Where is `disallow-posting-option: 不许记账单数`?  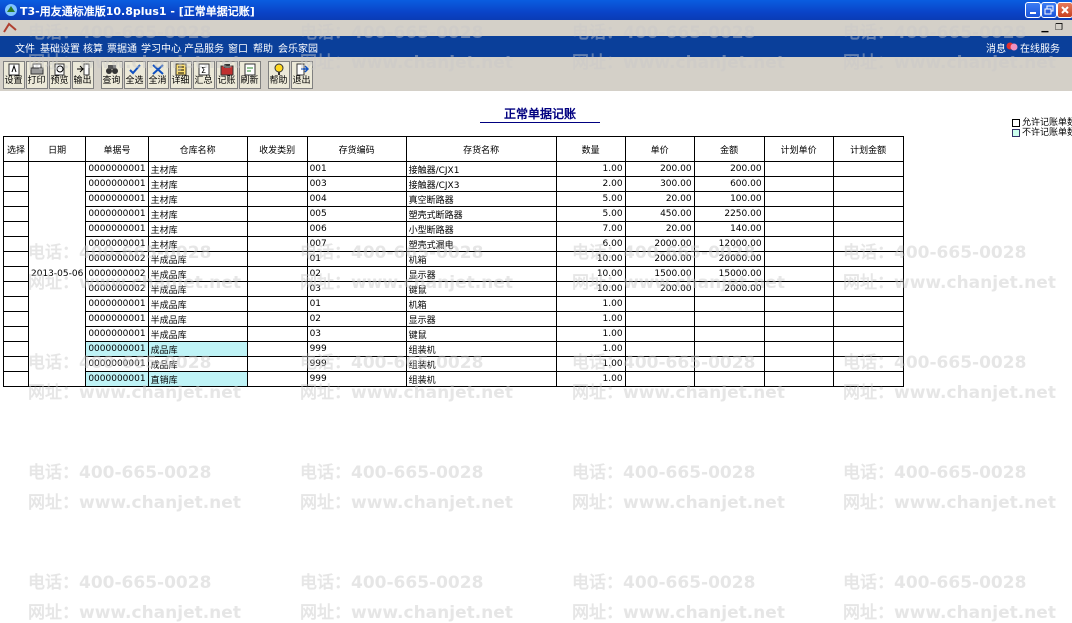 disallow-posting-option: 不许记账单数 is located at coordinates (1042, 131).